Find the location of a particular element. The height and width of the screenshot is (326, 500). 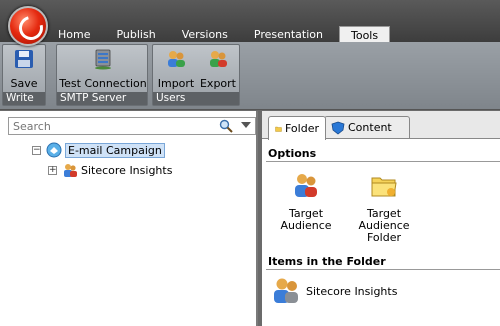

content-tree: − E-mail Campaign + Sitecore Insights is located at coordinates (102, 160).